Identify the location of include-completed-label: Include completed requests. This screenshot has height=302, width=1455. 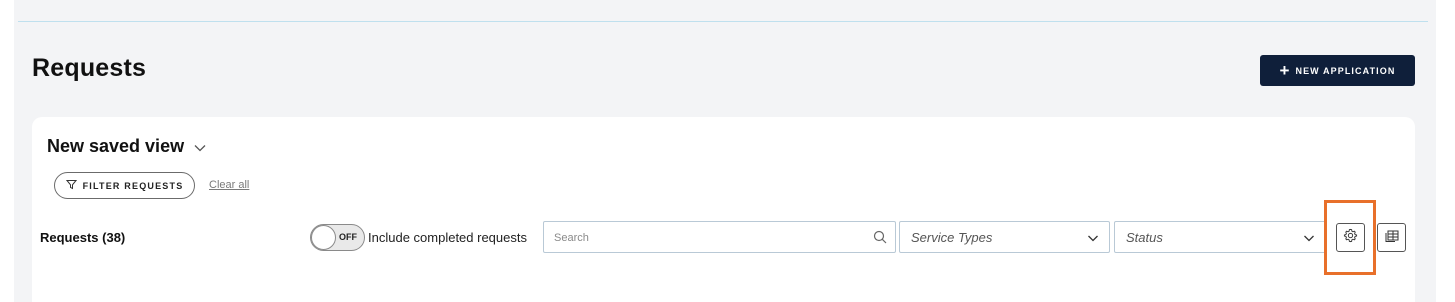
(447, 237).